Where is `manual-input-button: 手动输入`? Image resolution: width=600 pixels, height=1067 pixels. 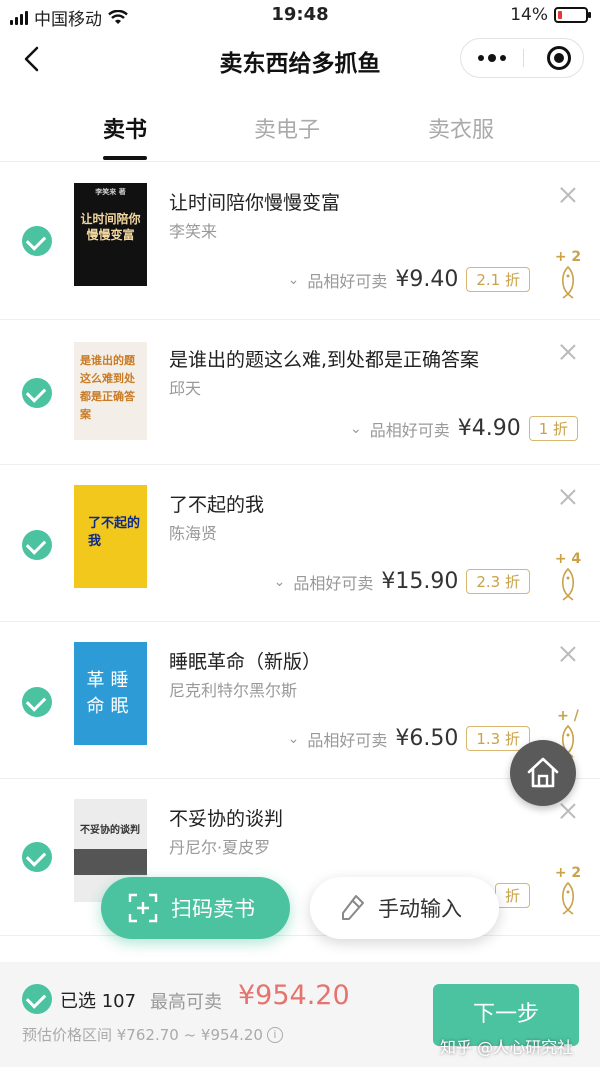
manual-input-button: 手动输入 is located at coordinates (404, 908).